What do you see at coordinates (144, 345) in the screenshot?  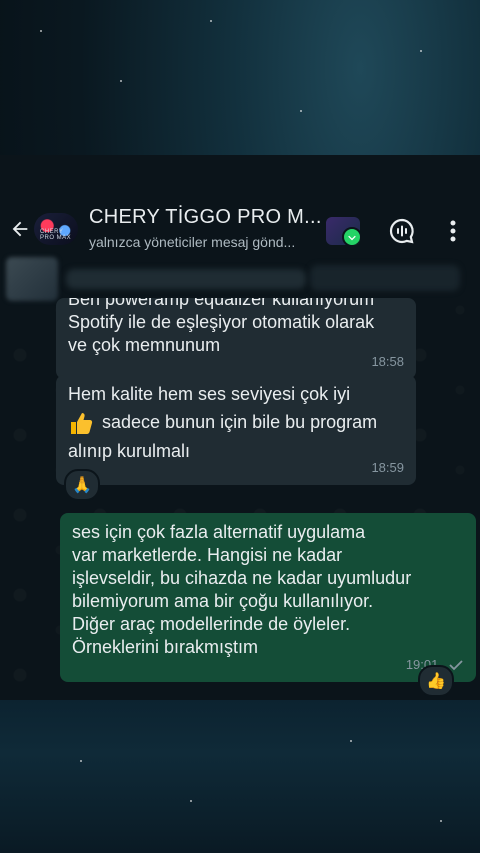 I see `message-line: ve çok memnunum` at bounding box center [144, 345].